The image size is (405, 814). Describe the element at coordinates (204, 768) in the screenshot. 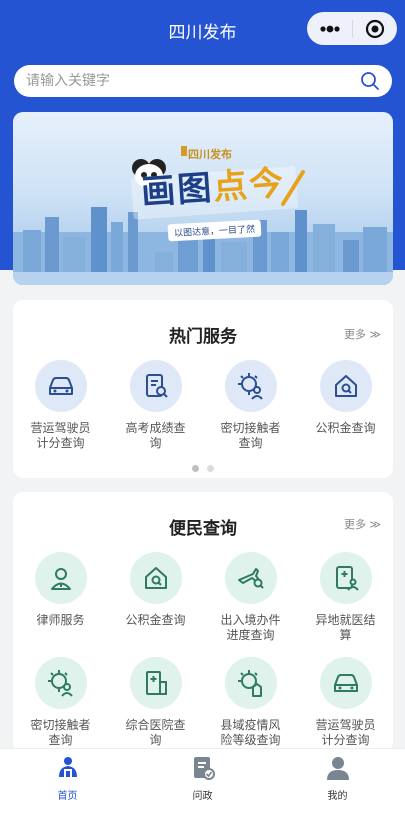

I see `inquiry-icon` at that location.